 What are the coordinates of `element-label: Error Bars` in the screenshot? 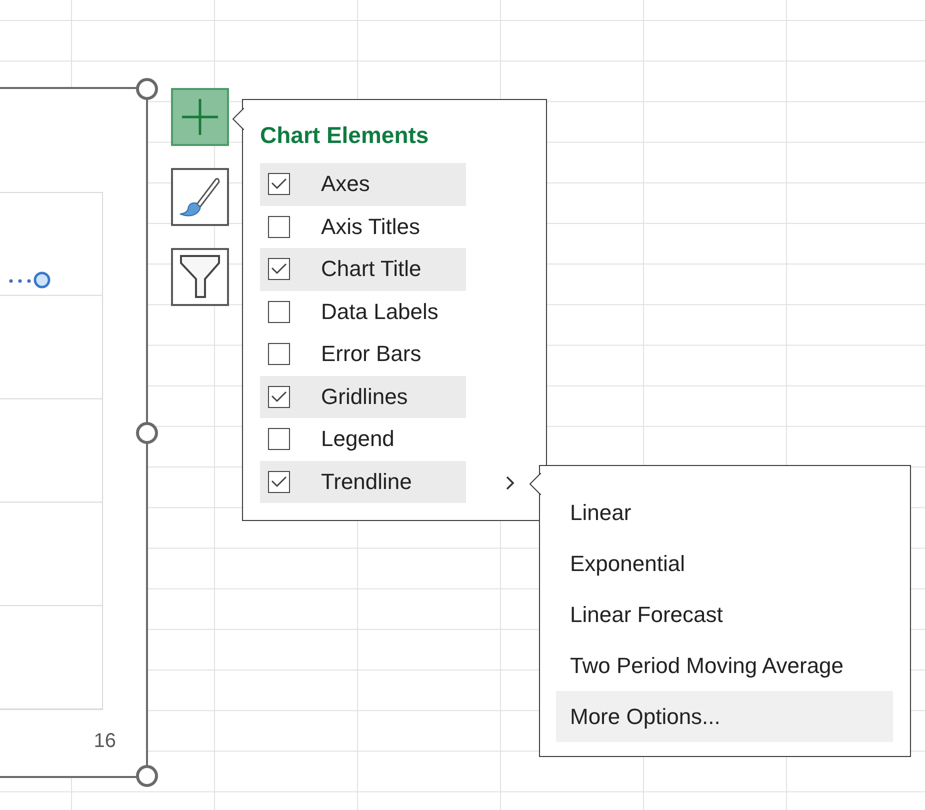 It's located at (371, 354).